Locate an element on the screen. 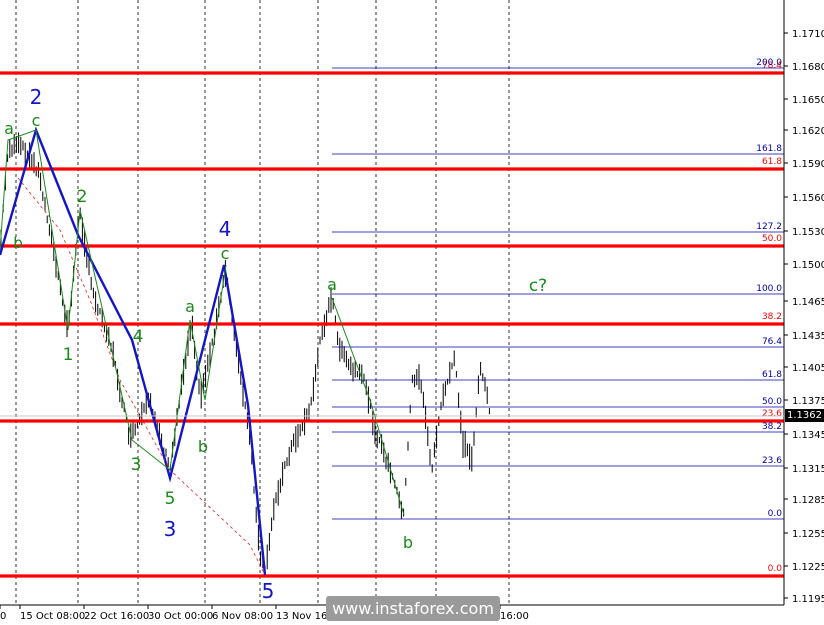 This screenshot has width=824, height=625. x-tick-label: 0 is located at coordinates (3, 616).